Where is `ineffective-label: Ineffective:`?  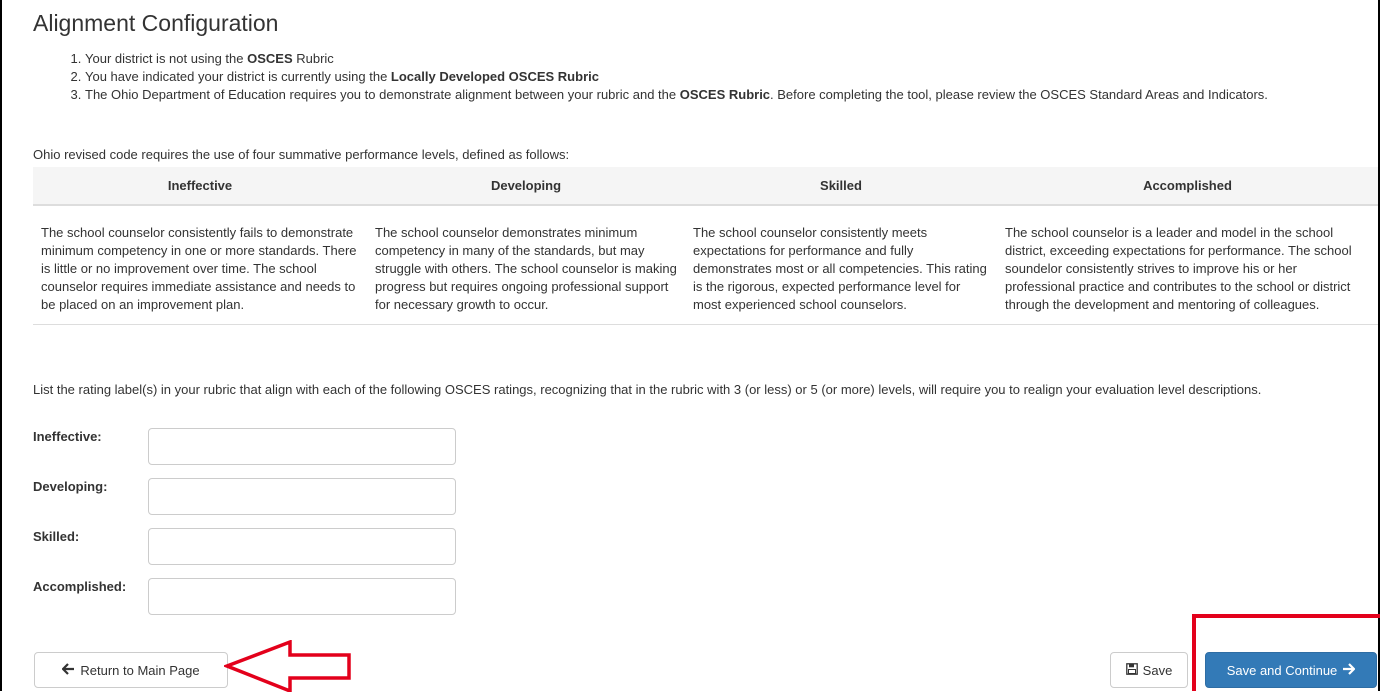 ineffective-label: Ineffective: is located at coordinates (67, 436).